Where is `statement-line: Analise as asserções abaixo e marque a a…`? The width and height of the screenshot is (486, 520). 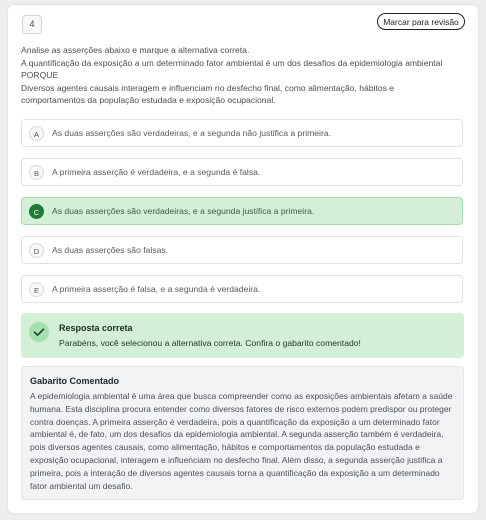 statement-line: Analise as asserções abaixo e marque a a… is located at coordinates (135, 50).